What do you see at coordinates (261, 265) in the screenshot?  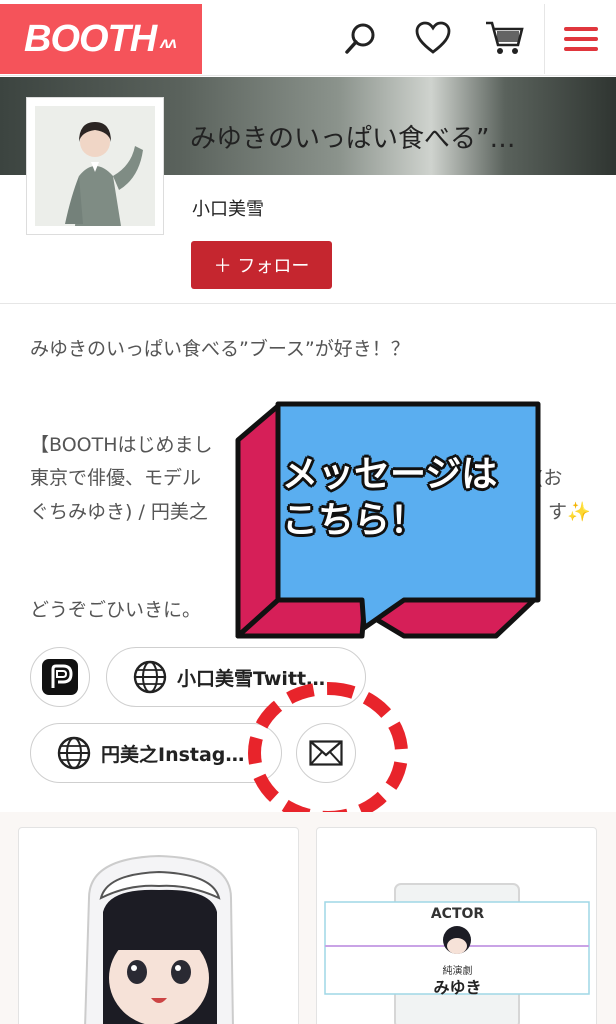 I see `follow-button: ＋ フォロー` at bounding box center [261, 265].